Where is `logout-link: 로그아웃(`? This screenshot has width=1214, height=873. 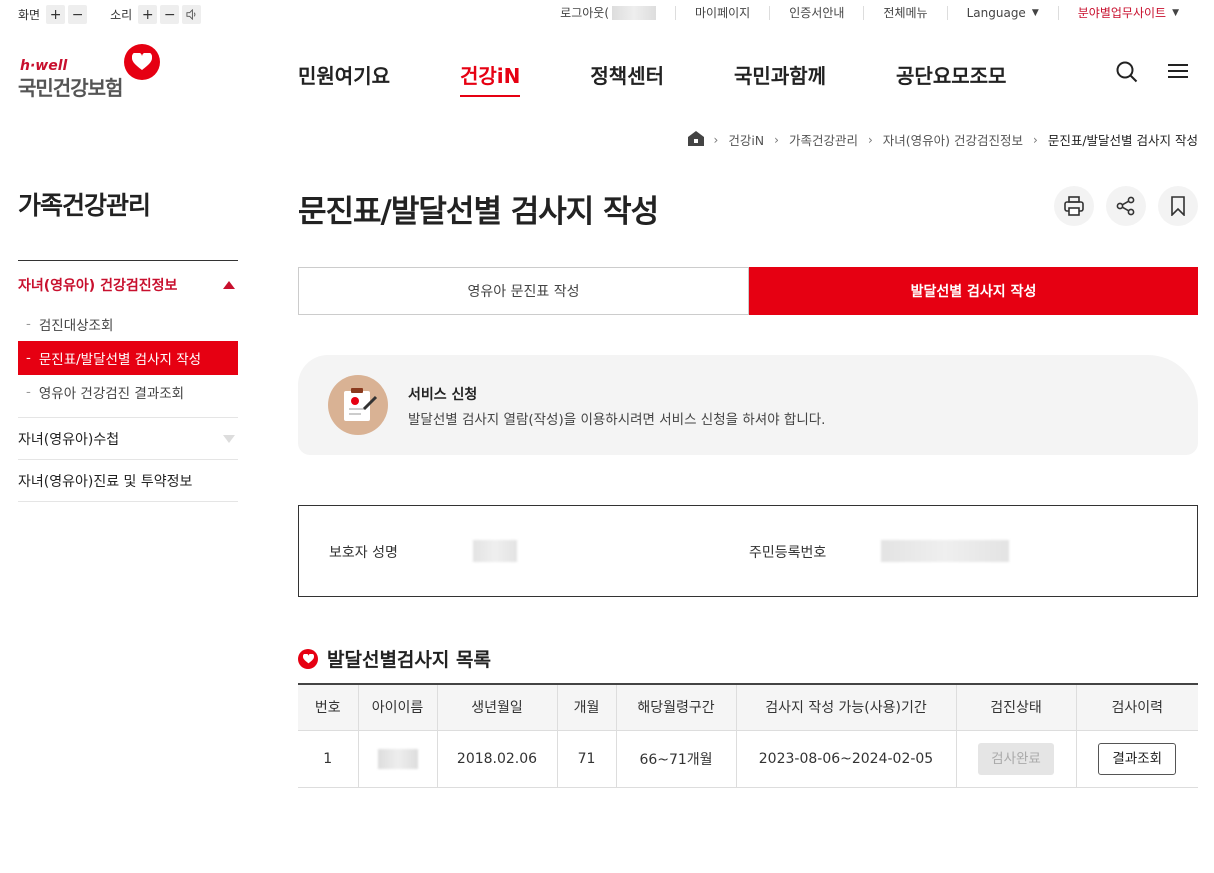 logout-link: 로그아웃( is located at coordinates (608, 13).